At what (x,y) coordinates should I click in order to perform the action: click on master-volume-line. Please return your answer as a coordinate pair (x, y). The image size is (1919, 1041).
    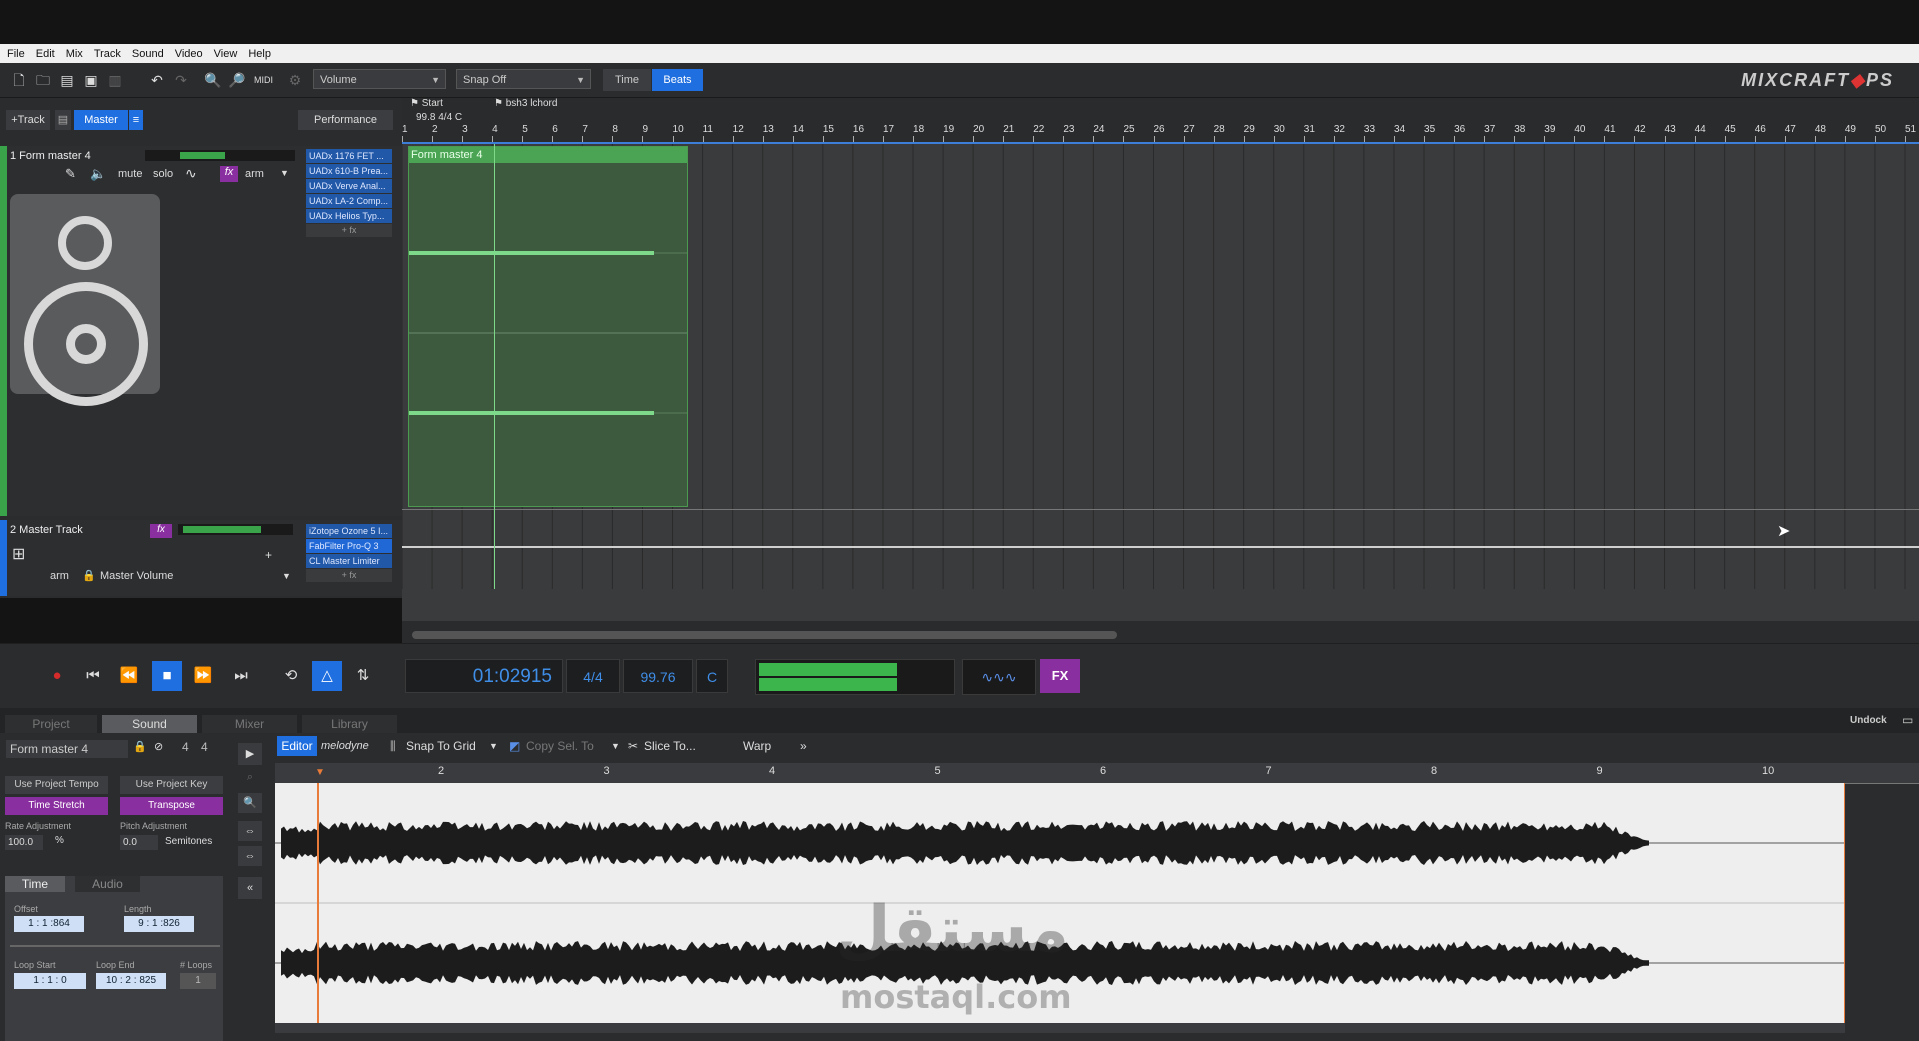
    Looking at the image, I should click on (1160, 547).